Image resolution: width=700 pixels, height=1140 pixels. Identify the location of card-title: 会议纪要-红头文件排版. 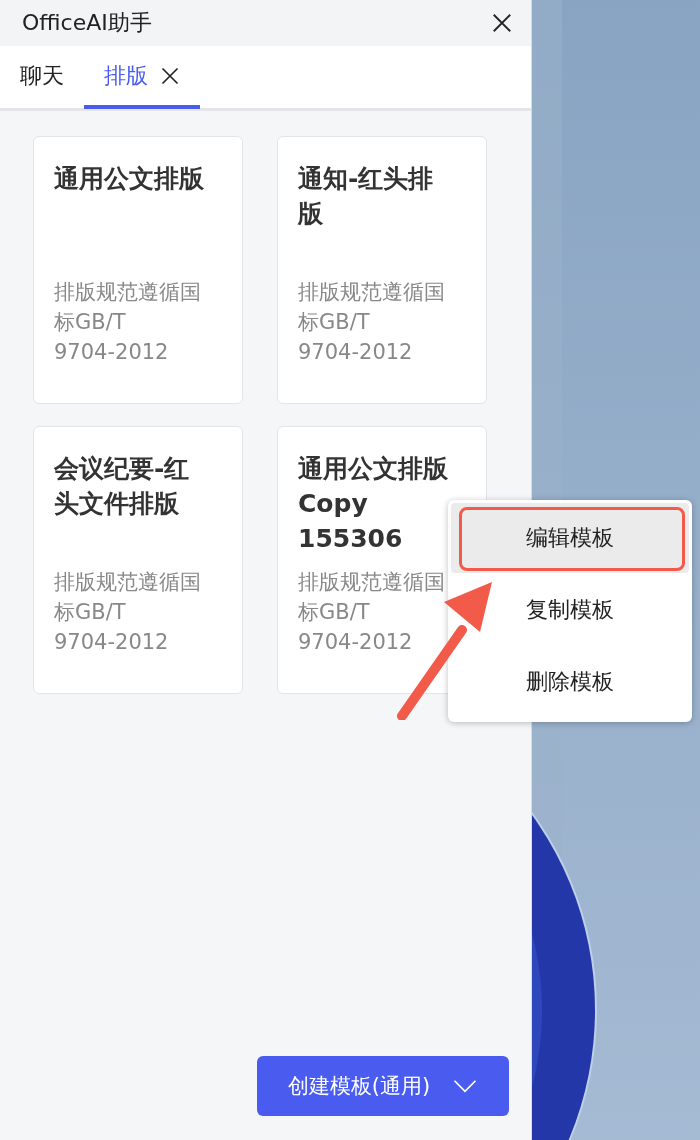
(122, 486).